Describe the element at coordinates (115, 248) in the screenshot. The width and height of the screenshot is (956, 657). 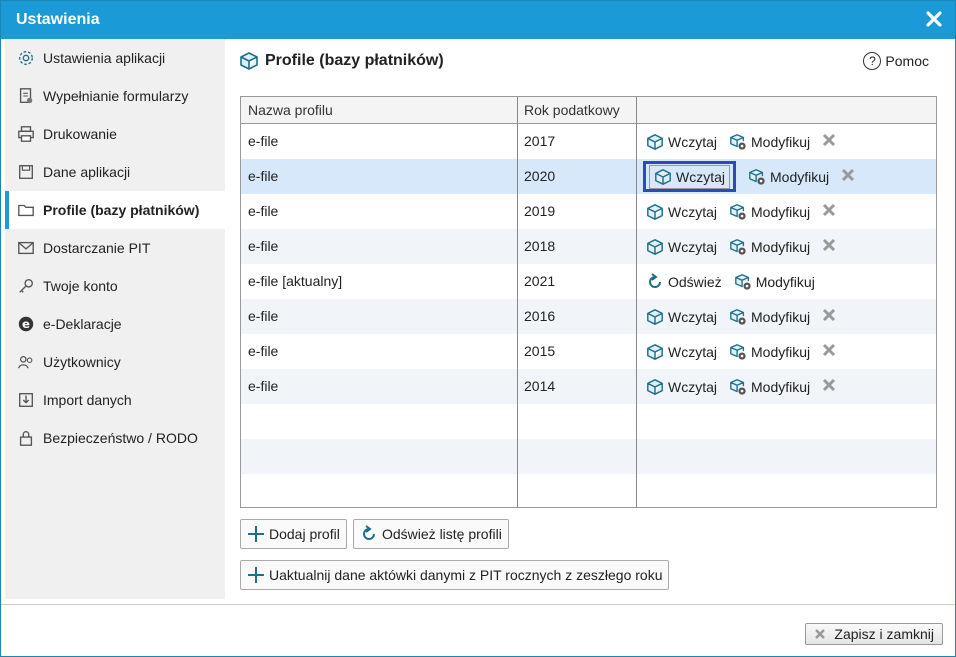
I see `sidebar-item: Dostarczanie PIT` at that location.